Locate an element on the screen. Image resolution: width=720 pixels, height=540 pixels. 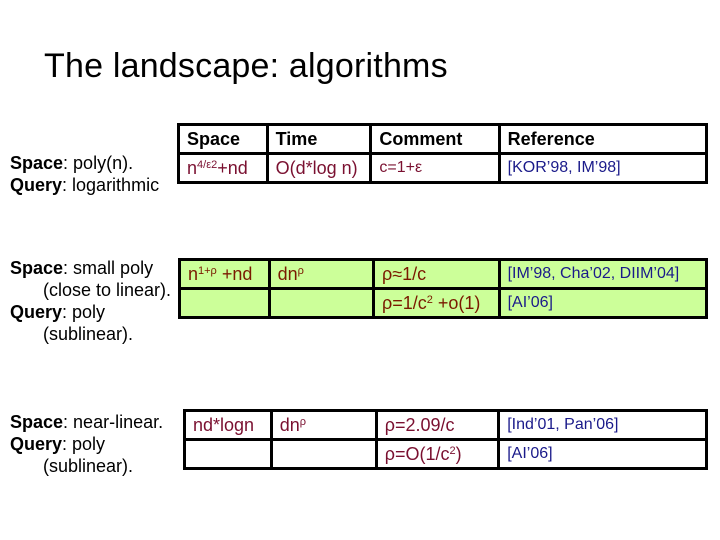
cell-comment: c=1+ε is located at coordinates (435, 168).